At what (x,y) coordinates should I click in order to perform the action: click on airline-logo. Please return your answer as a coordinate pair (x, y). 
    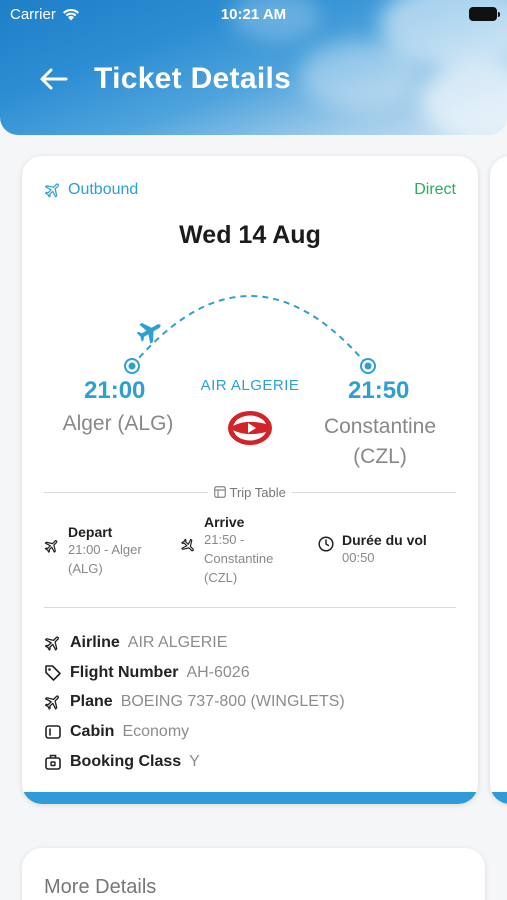
    Looking at the image, I should click on (250, 428).